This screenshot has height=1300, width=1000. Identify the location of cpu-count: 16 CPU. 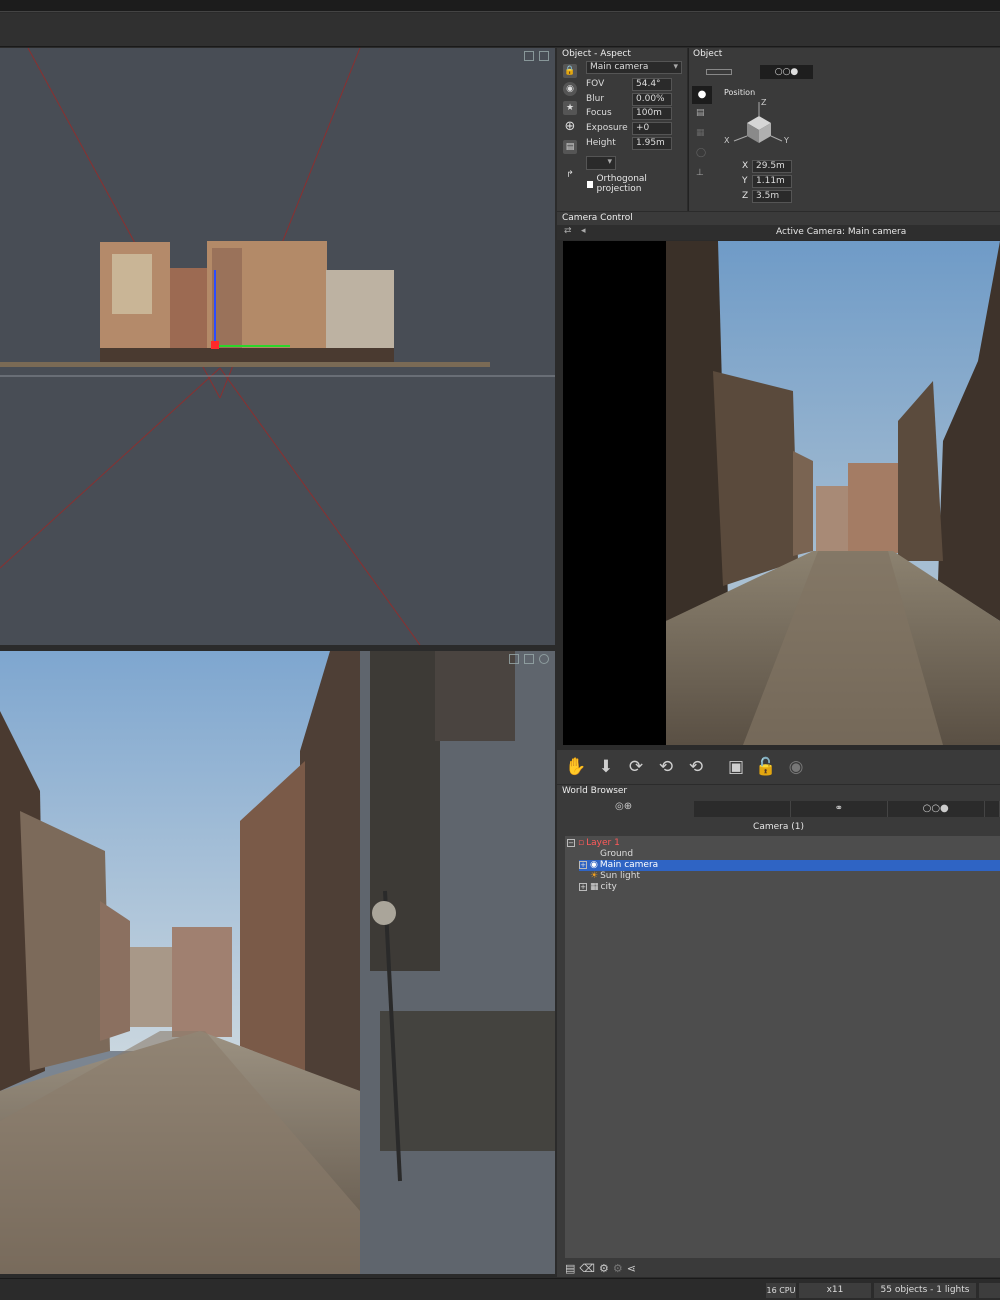
(781, 1290).